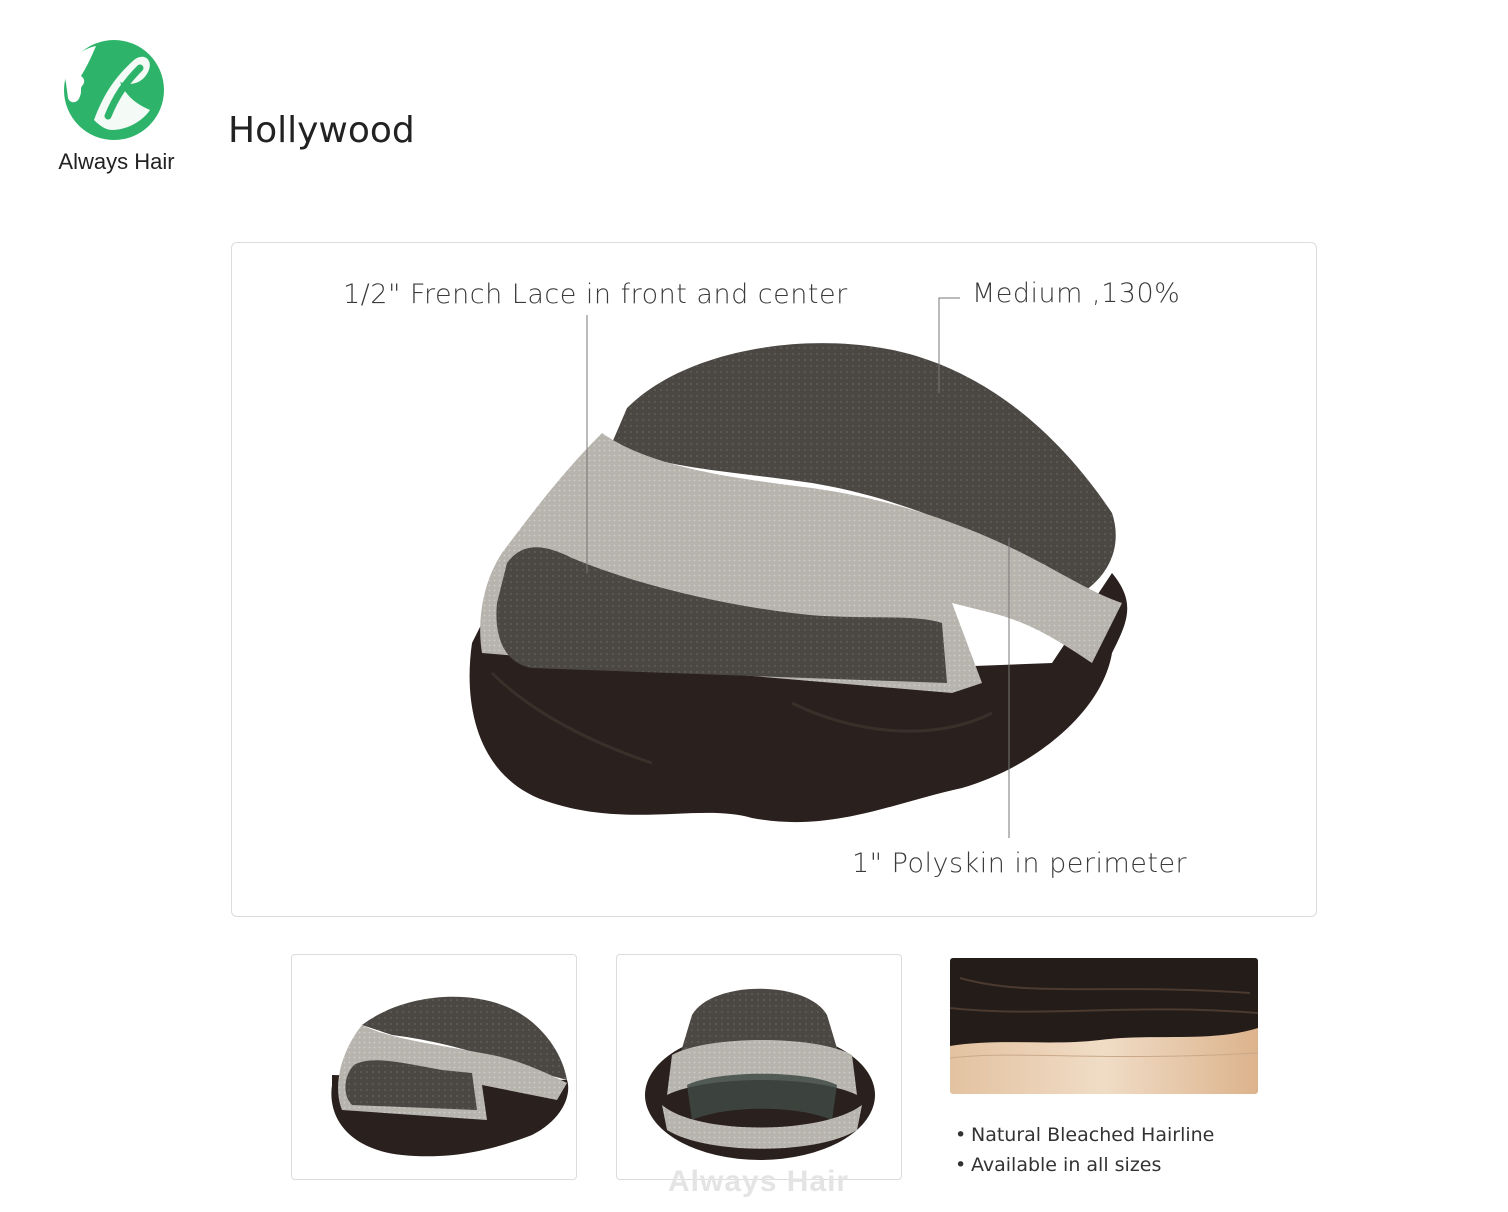 The width and height of the screenshot is (1508, 1212). Describe the element at coordinates (759, 1181) in the screenshot. I see `watermark-text: Always Hair` at that location.